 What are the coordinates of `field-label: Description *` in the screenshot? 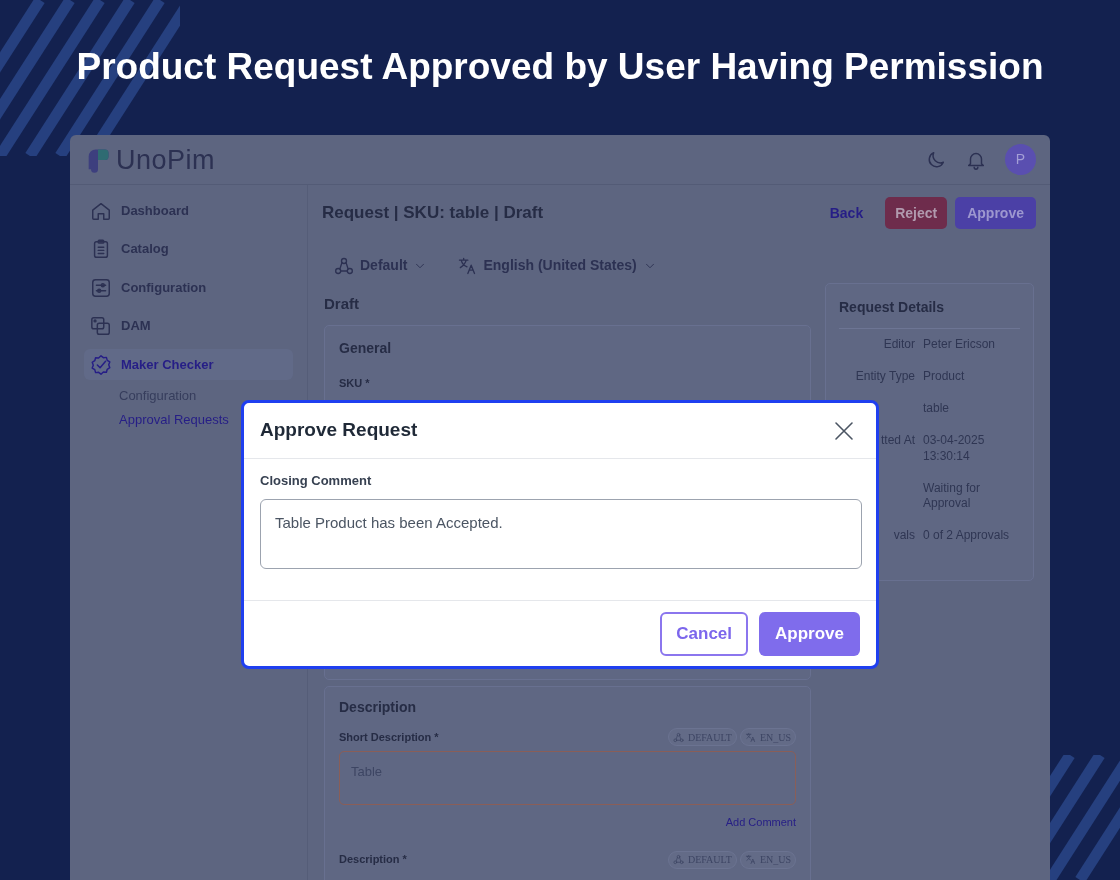 It's located at (373, 860).